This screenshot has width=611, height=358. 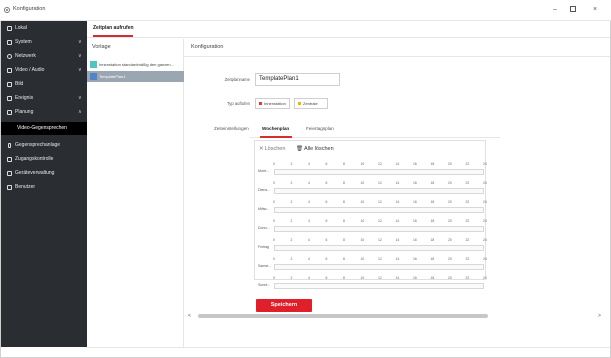 I want to click on sidebar-item-label: Ereignis, so click(x=24, y=98).